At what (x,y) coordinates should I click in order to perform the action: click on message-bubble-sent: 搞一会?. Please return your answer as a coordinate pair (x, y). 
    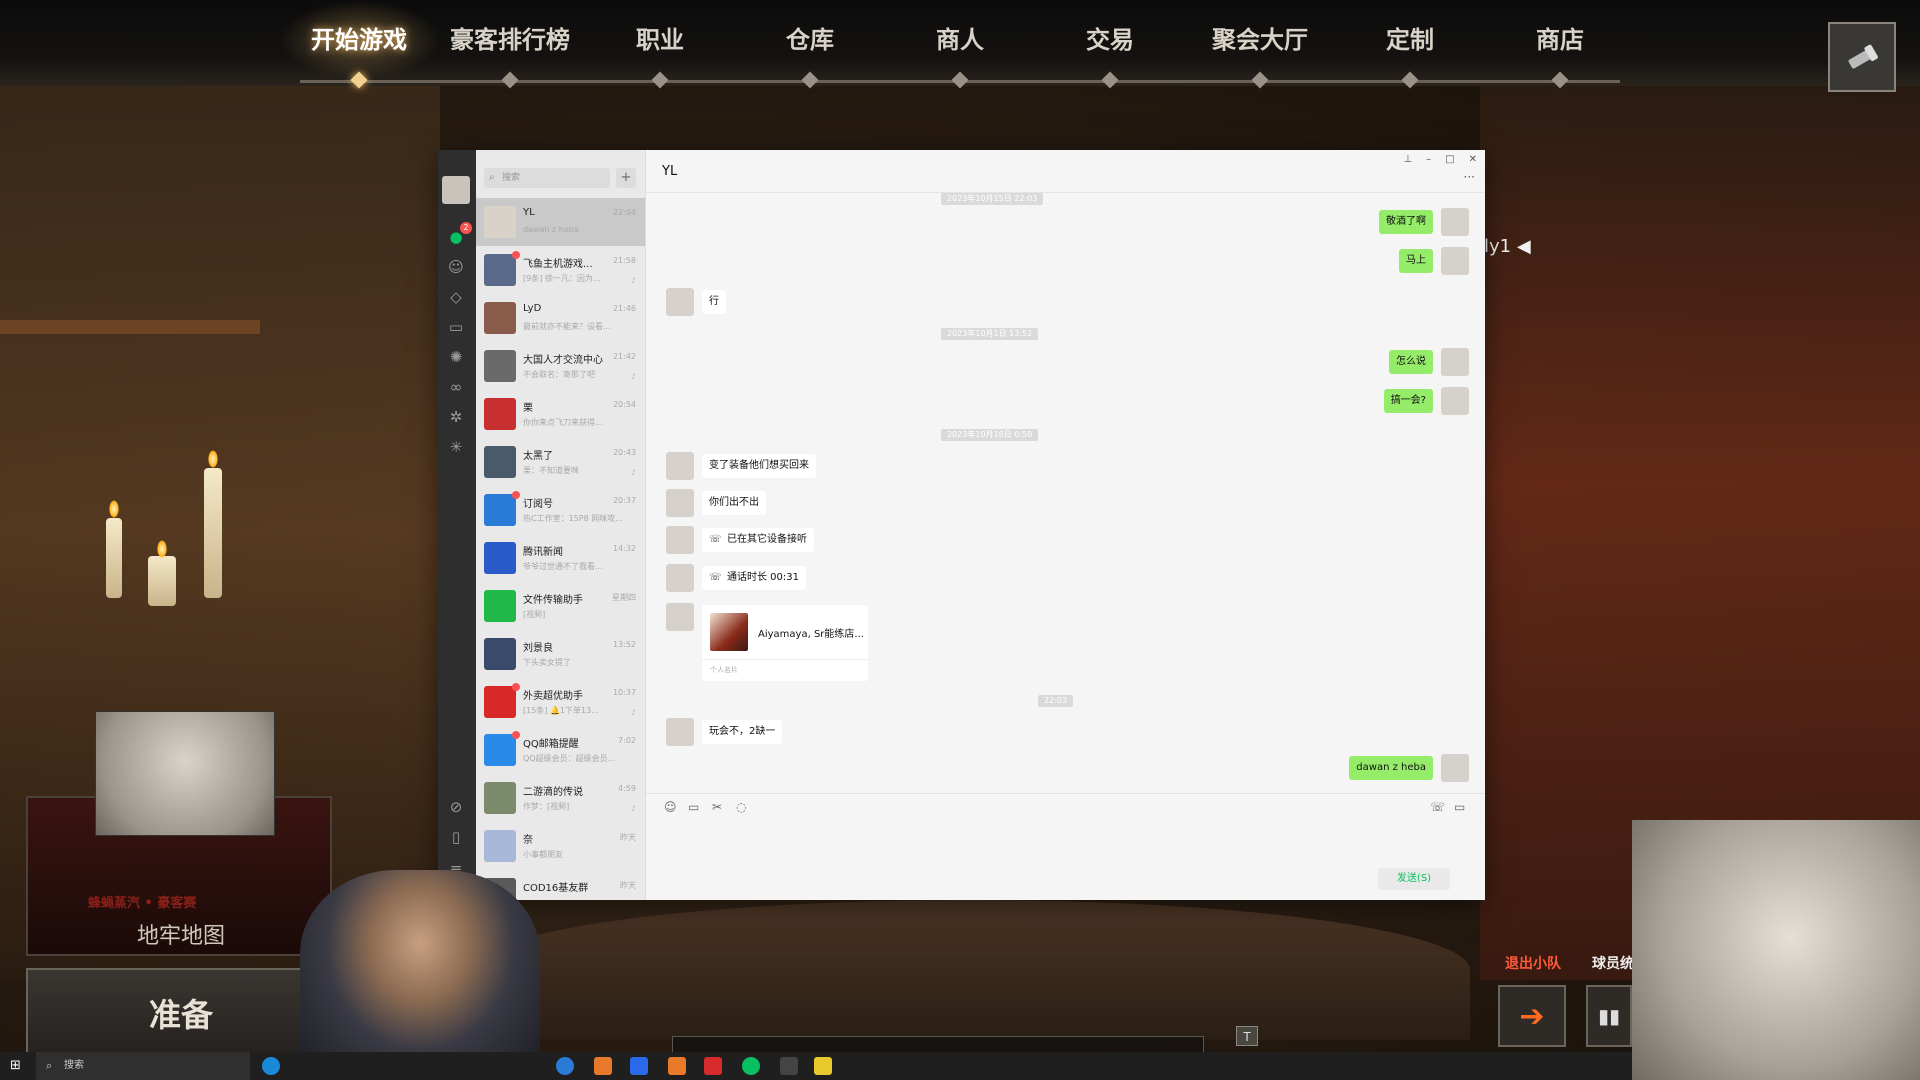
    Looking at the image, I should click on (1408, 401).